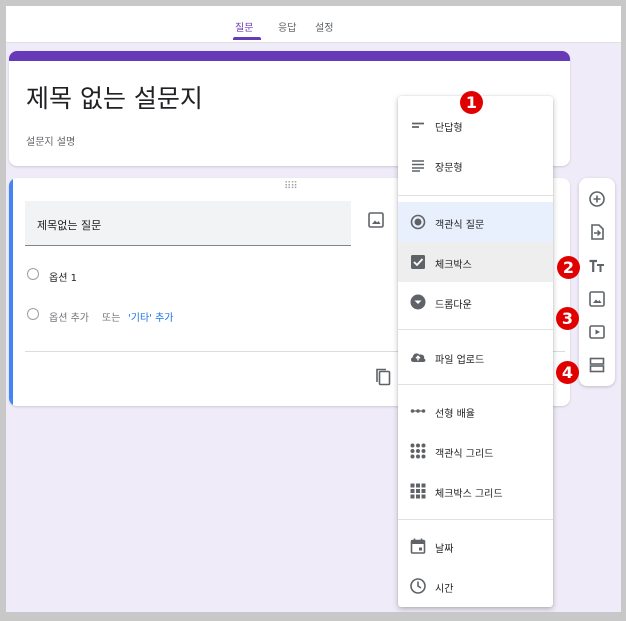 This screenshot has height=621, width=626. What do you see at coordinates (567, 372) in the screenshot?
I see `annotation-badge-4: 4` at bounding box center [567, 372].